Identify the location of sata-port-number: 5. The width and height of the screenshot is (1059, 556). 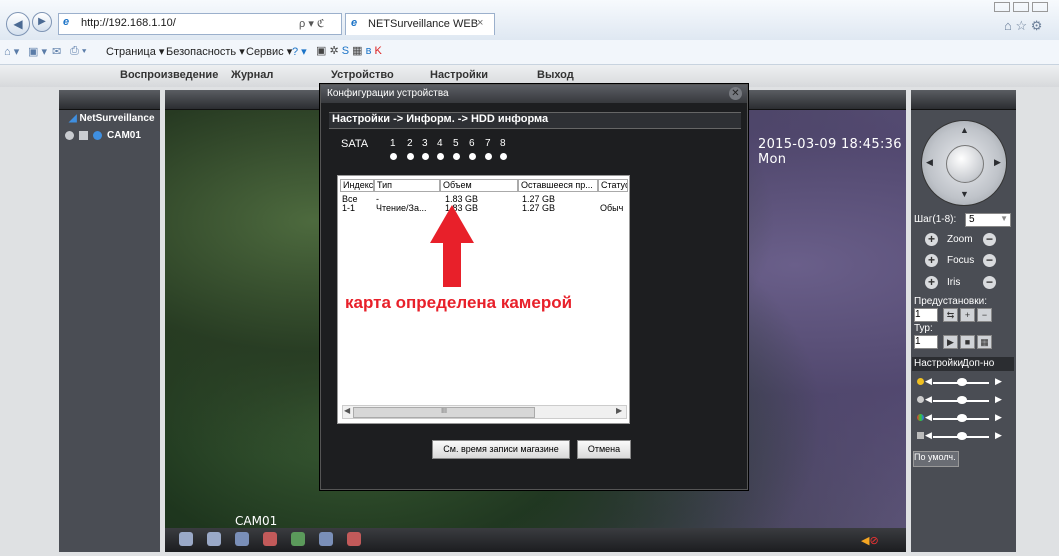
(456, 143).